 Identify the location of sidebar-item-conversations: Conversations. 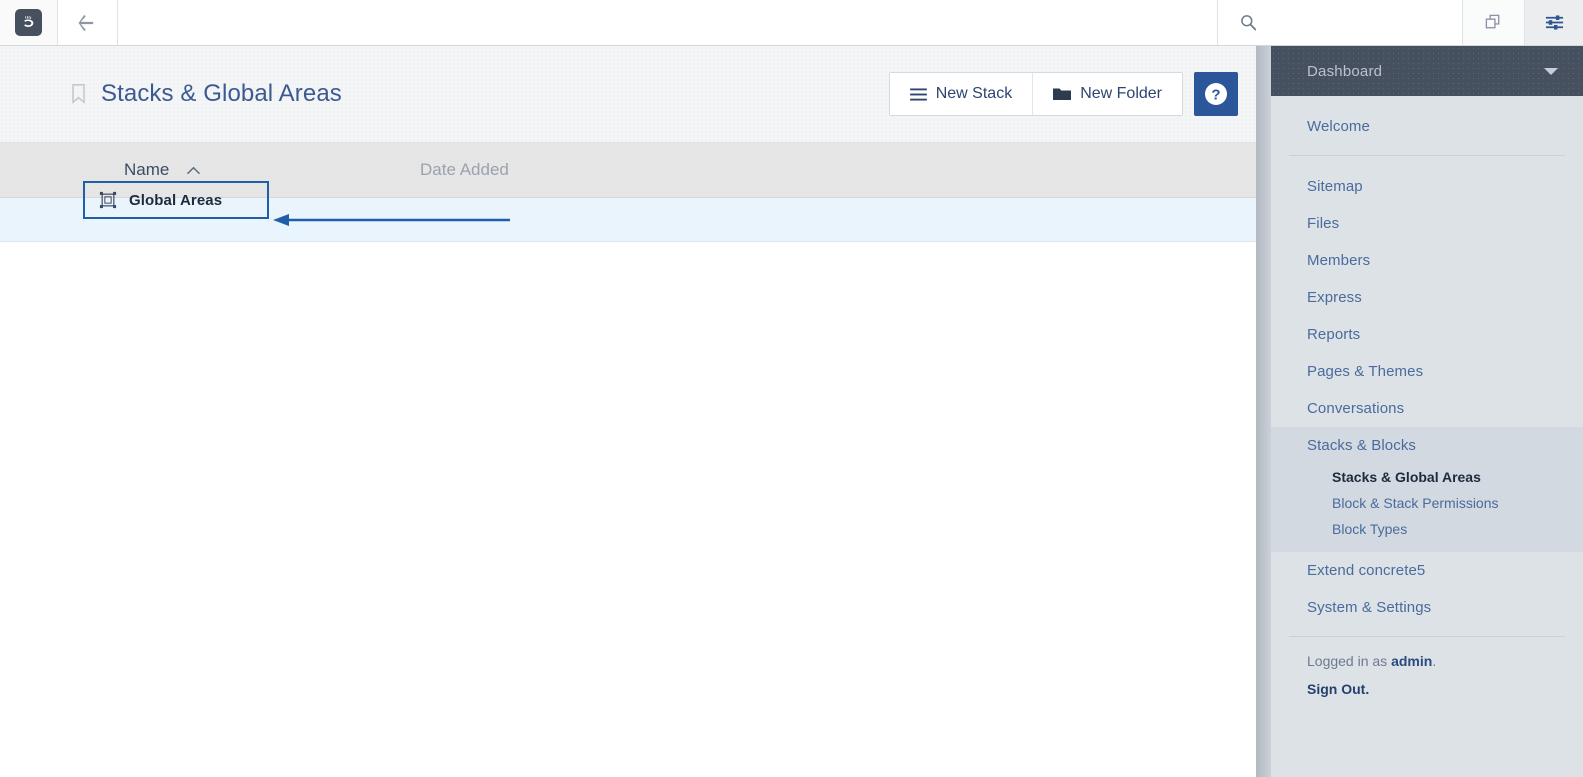
(1427, 408).